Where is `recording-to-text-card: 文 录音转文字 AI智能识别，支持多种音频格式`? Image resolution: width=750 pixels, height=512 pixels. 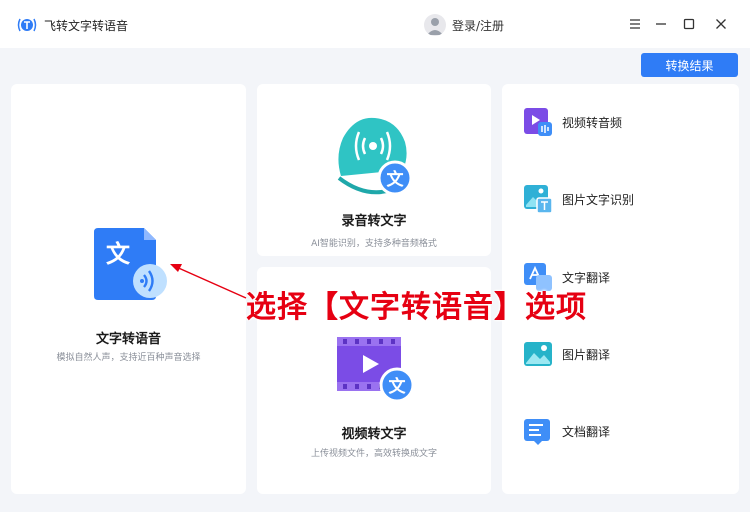
recording-to-text-card: 文 录音转文字 AI智能识别，支持多种音频格式 is located at coordinates (374, 170).